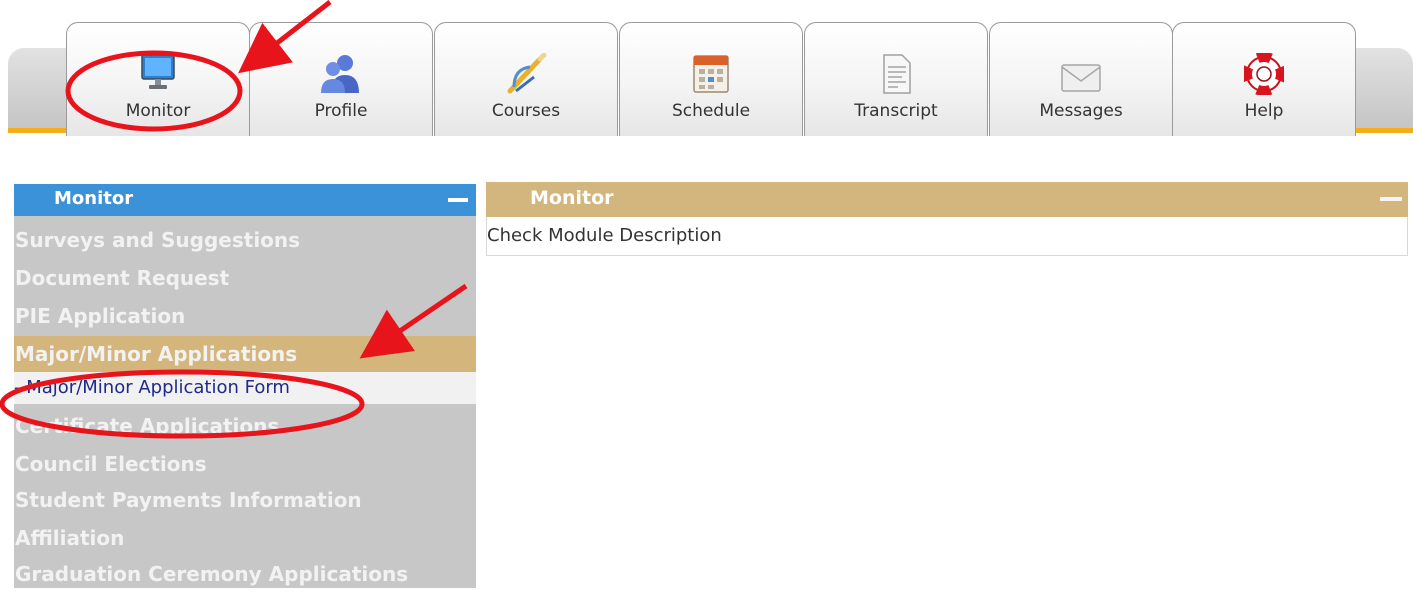  Describe the element at coordinates (38, 130) in the screenshot. I see `accent-line-left` at that location.